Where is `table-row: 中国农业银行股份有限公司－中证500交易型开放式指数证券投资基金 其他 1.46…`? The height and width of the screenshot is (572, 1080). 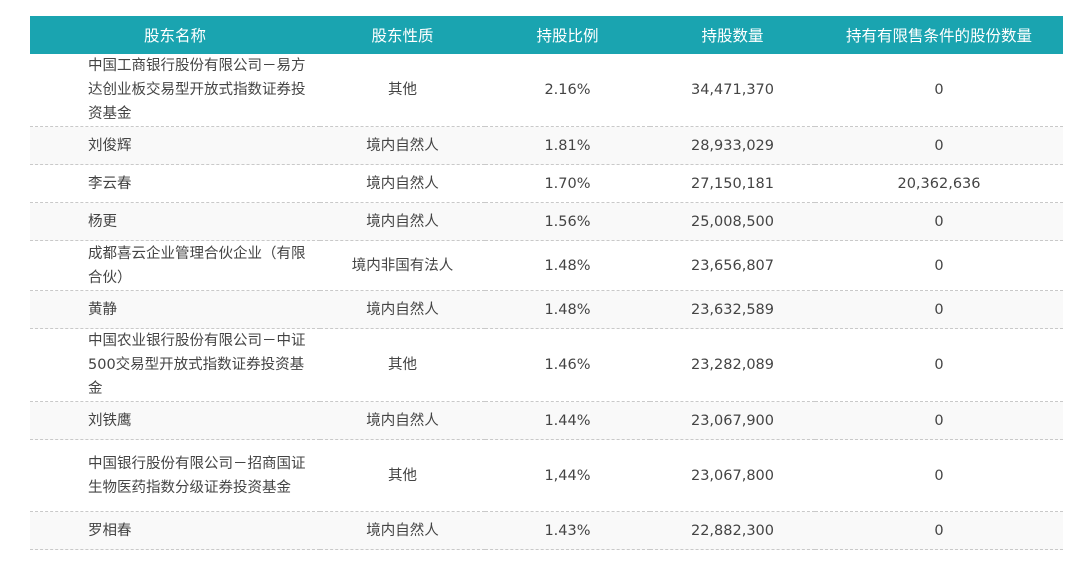 table-row: 中国农业银行股份有限公司－中证500交易型开放式指数证券投资基金 其他 1.46… is located at coordinates (546, 365).